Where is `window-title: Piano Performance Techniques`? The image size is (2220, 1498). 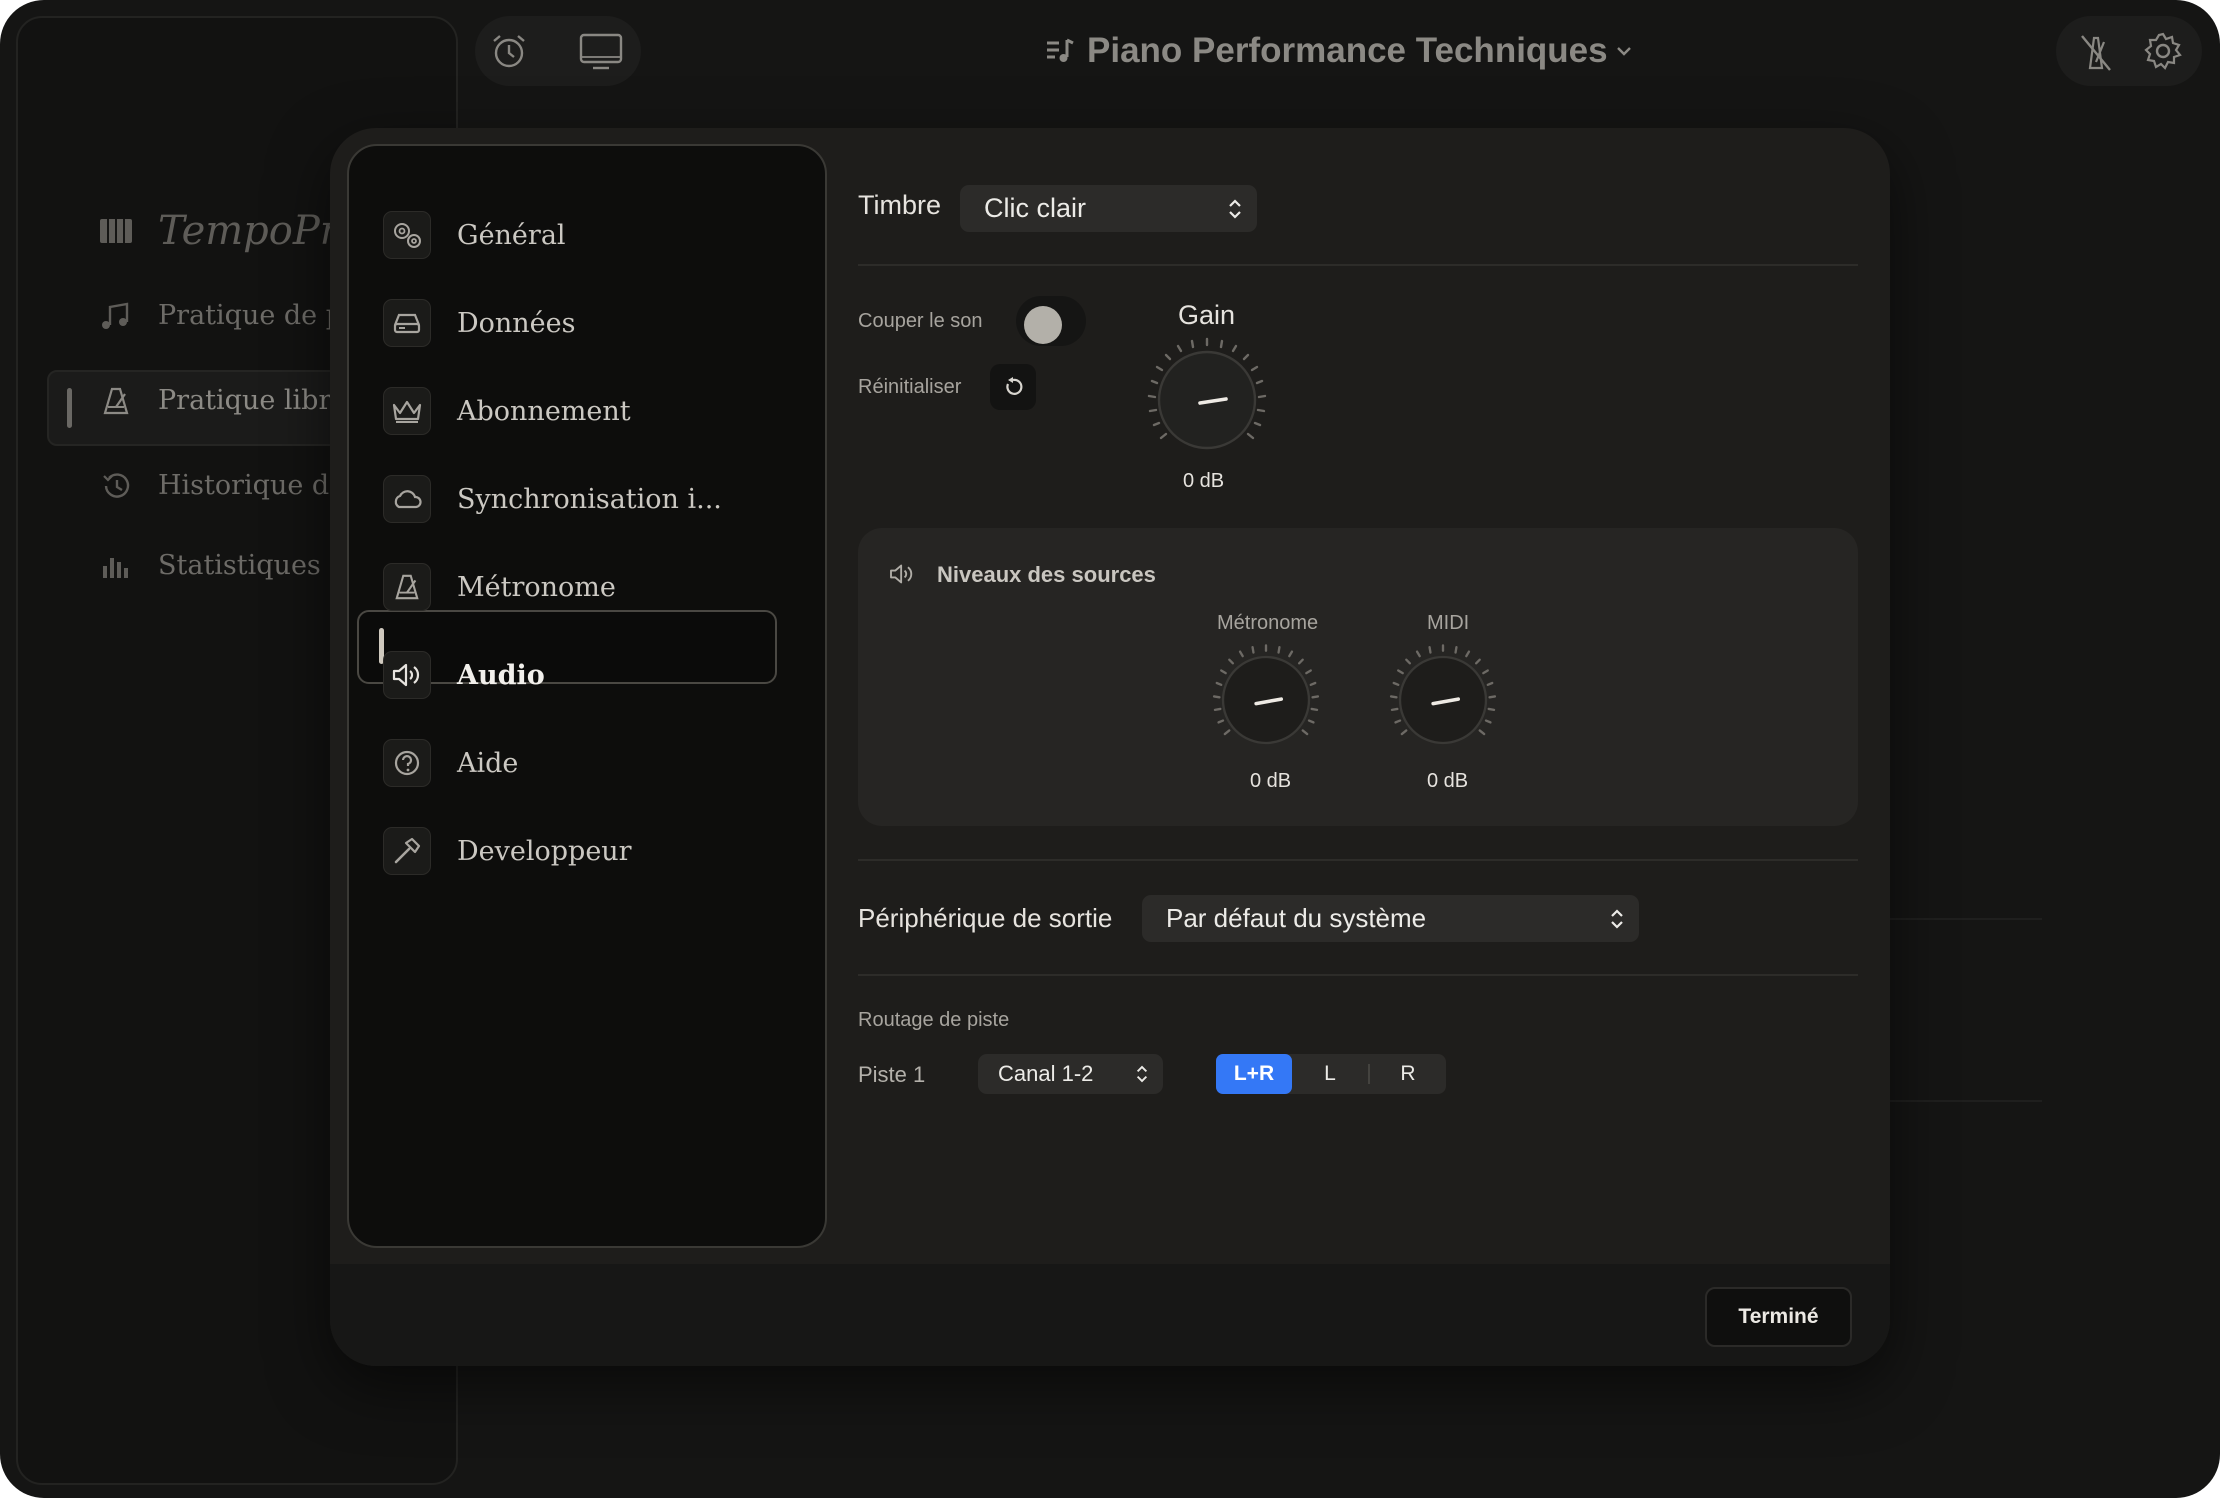 window-title: Piano Performance Techniques is located at coordinates (1338, 51).